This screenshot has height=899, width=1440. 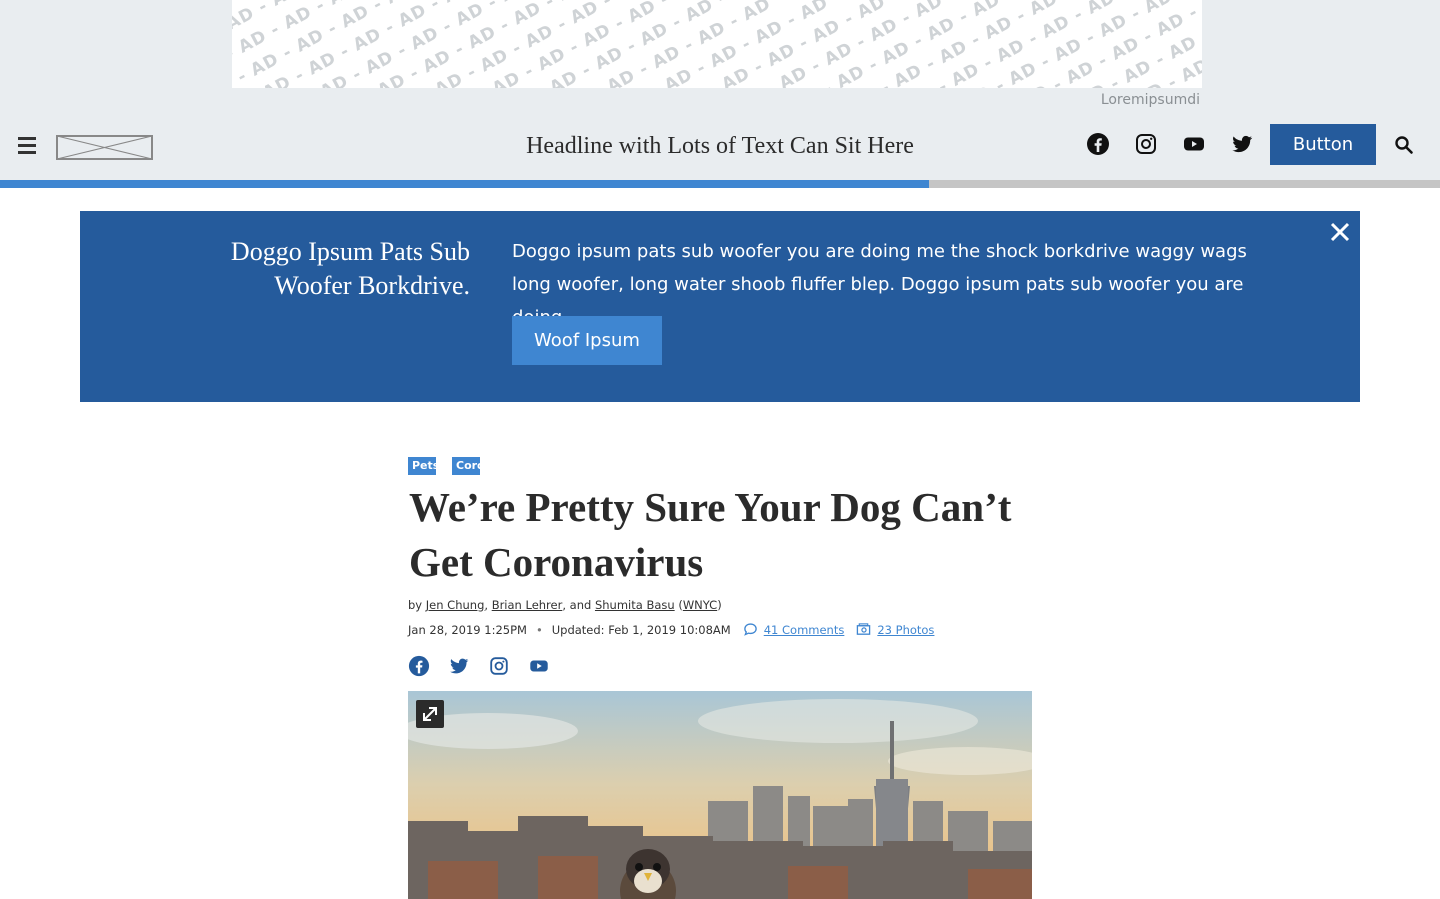 I want to click on search-icon, so click(x=1404, y=145).